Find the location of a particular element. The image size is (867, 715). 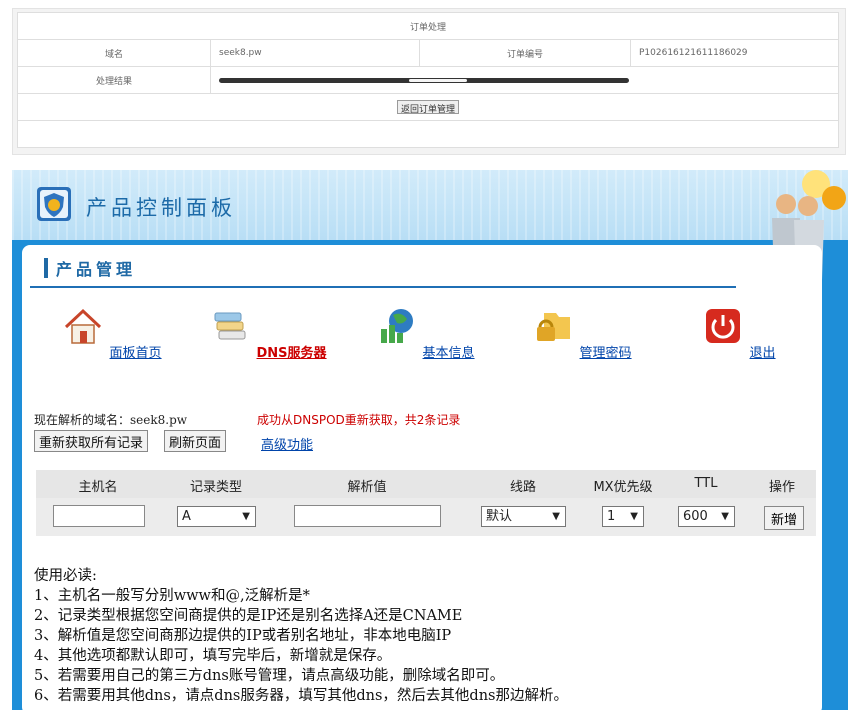

line-value: 默认 is located at coordinates (499, 516).